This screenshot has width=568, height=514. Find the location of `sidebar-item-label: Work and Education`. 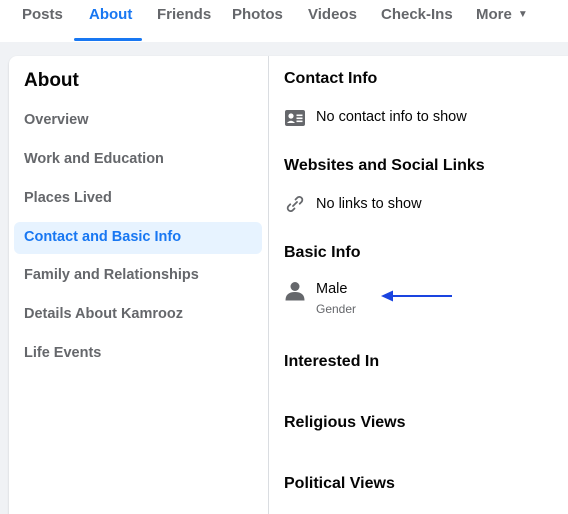

sidebar-item-label: Work and Education is located at coordinates (94, 159).